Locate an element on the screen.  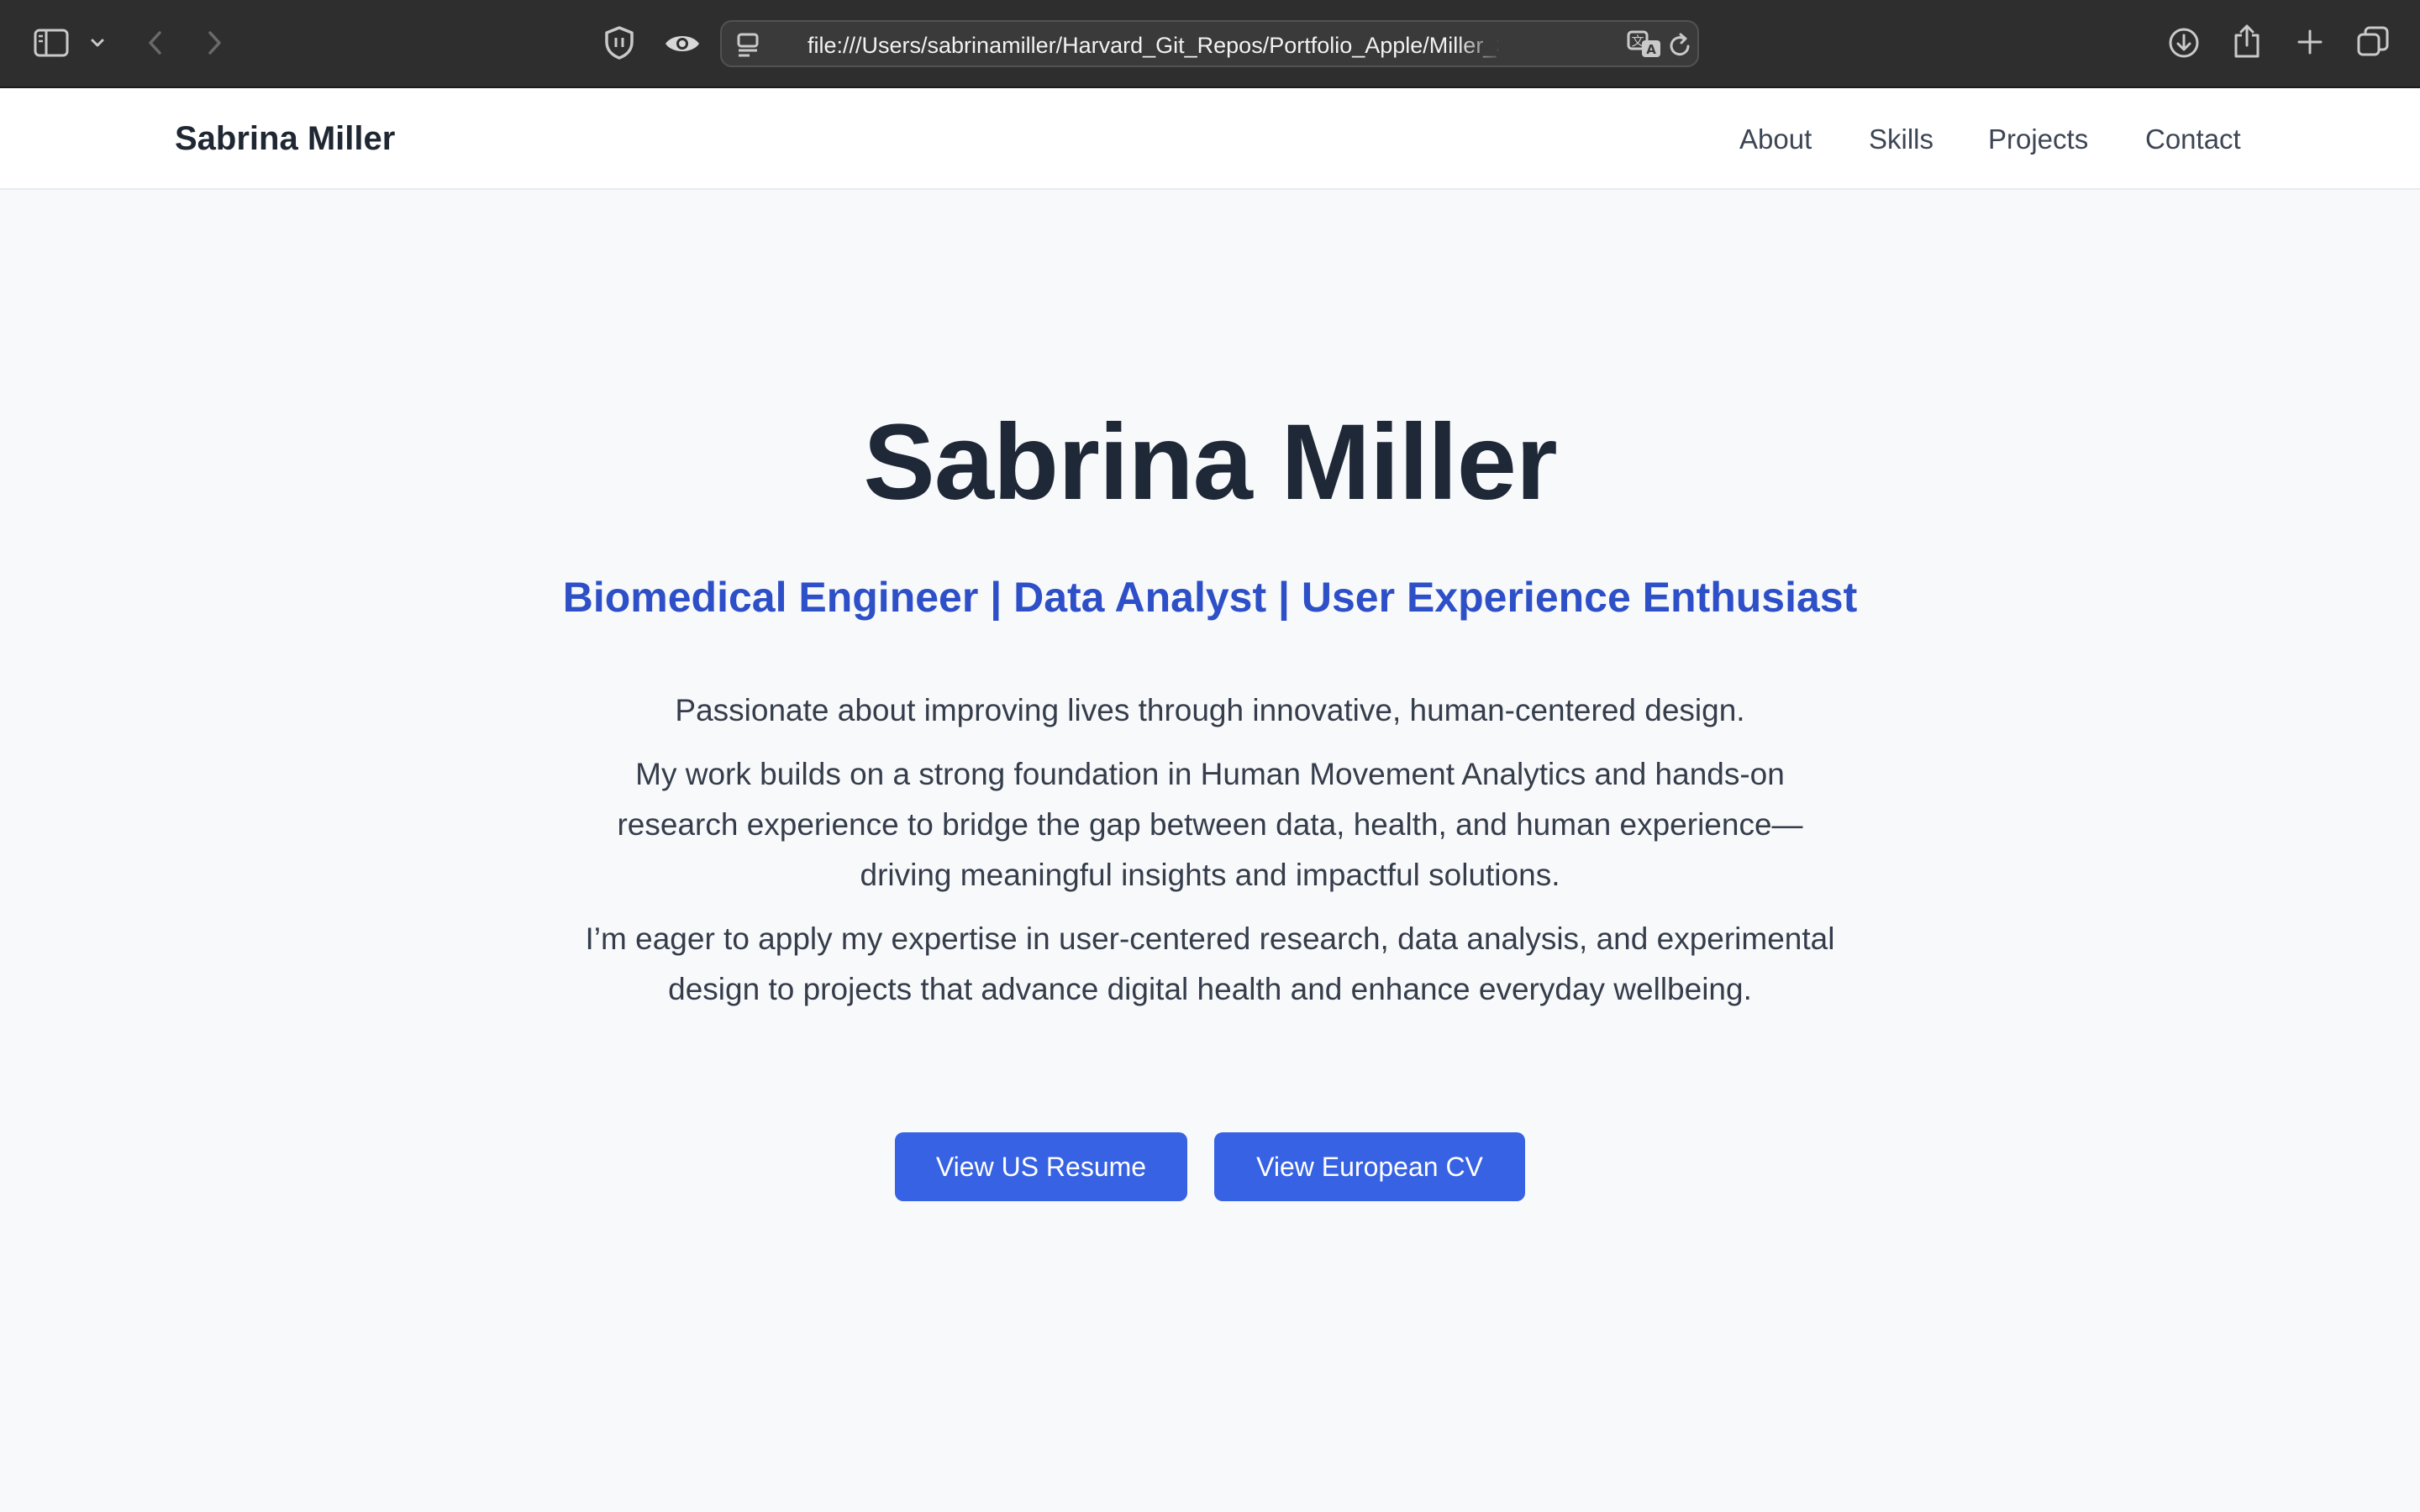
hero-title: Sabrina Miller is located at coordinates (1210, 462).